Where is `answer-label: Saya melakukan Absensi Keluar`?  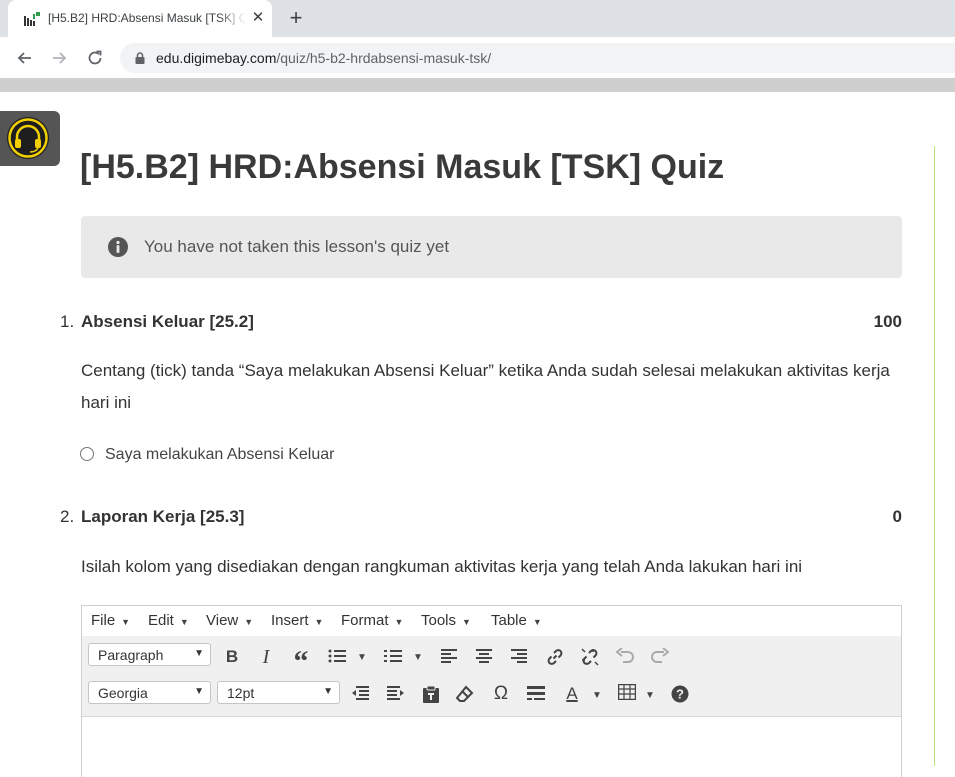
answer-label: Saya melakukan Absensi Keluar is located at coordinates (219, 455).